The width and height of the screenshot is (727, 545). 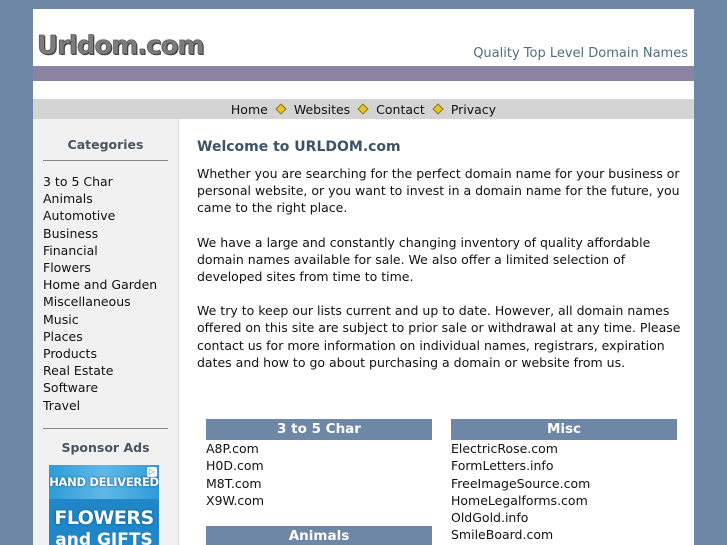 What do you see at coordinates (70, 233) in the screenshot?
I see `category-link: Business` at bounding box center [70, 233].